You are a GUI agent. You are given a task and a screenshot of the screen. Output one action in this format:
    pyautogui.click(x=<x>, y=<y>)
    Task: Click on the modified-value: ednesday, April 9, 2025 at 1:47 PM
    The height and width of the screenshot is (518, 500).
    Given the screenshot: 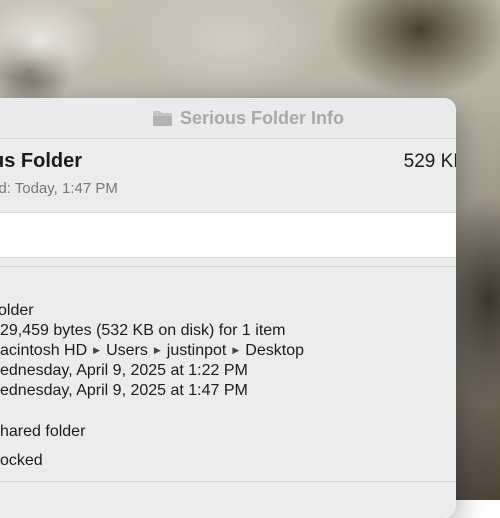 What is the action you would take?
    pyautogui.click(x=124, y=390)
    